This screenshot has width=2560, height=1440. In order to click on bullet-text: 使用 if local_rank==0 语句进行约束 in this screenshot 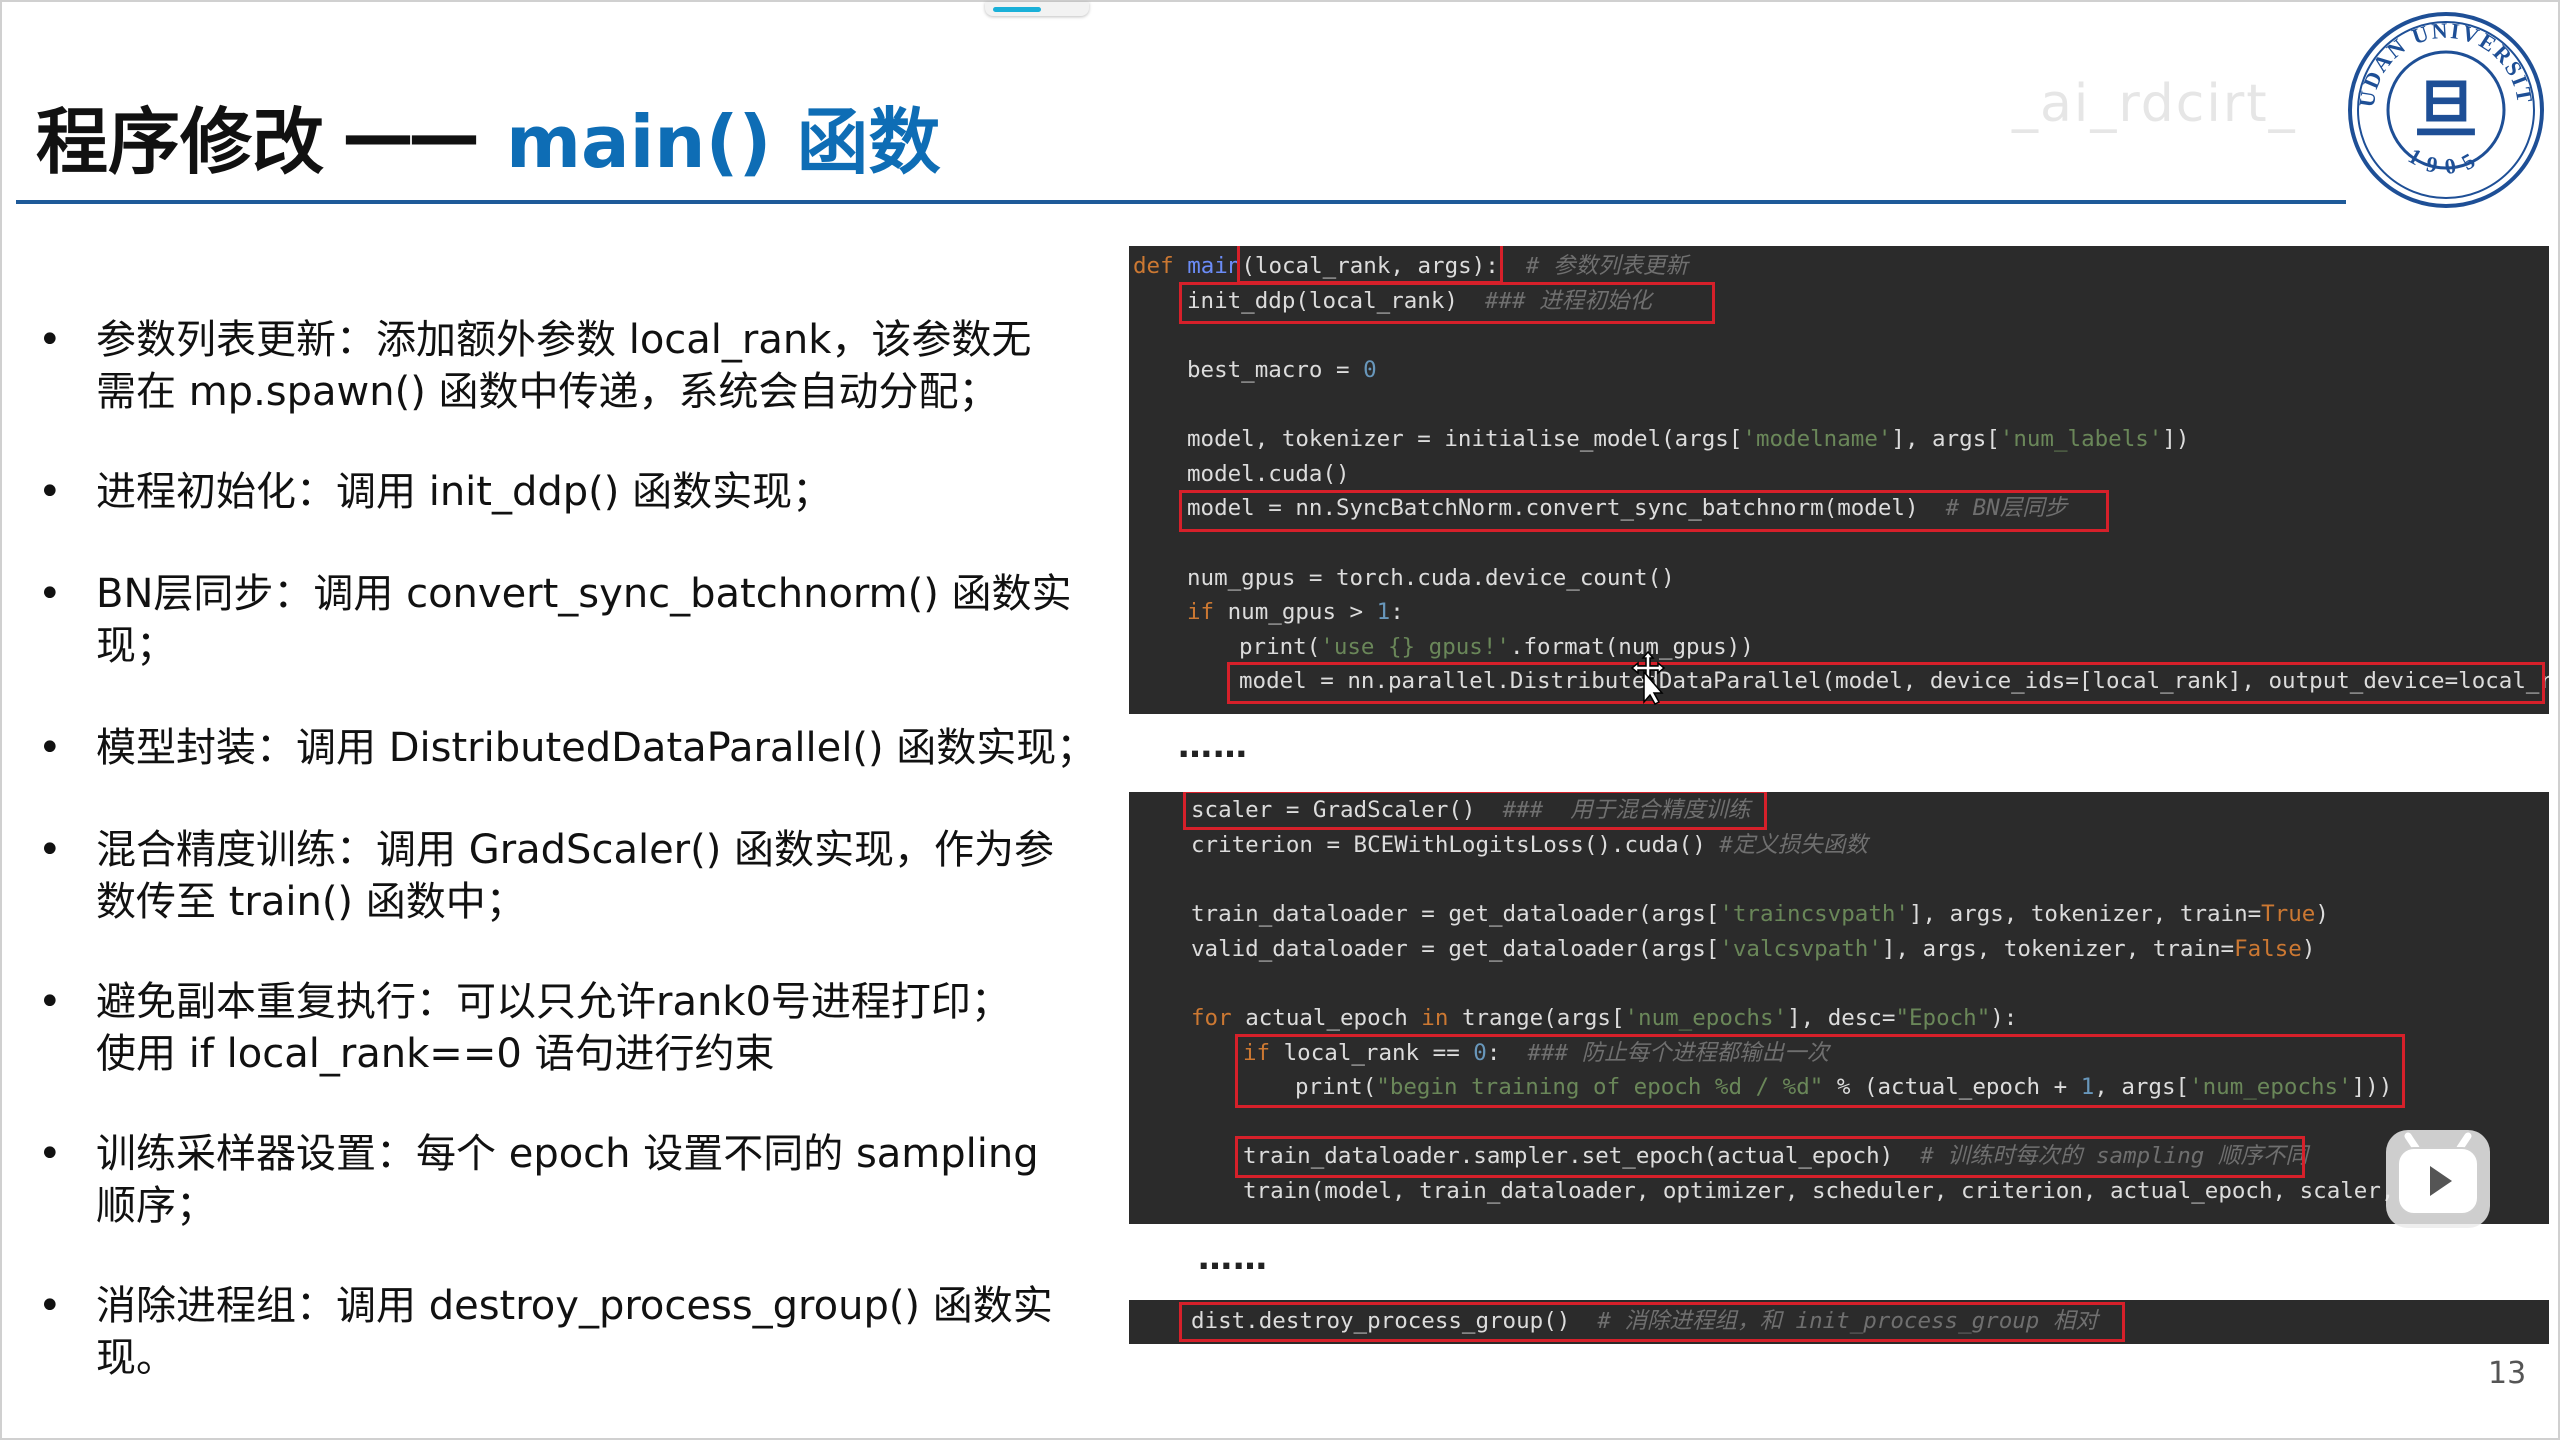, I will do `click(435, 1054)`.